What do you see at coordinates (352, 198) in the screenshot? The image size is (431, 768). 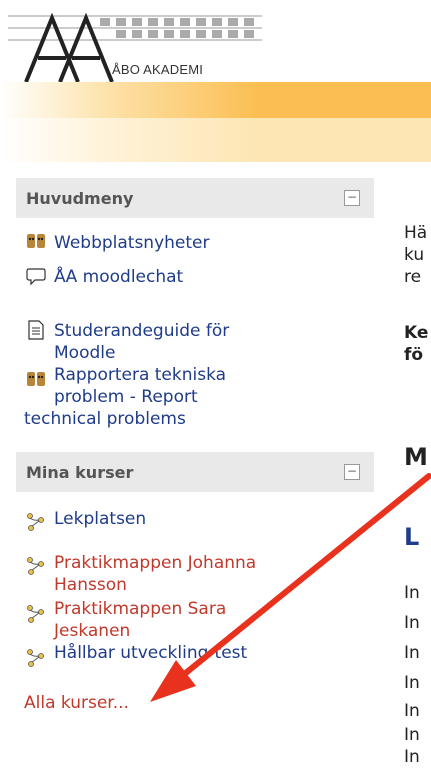 I see `collapse-main-menu-button: −` at bounding box center [352, 198].